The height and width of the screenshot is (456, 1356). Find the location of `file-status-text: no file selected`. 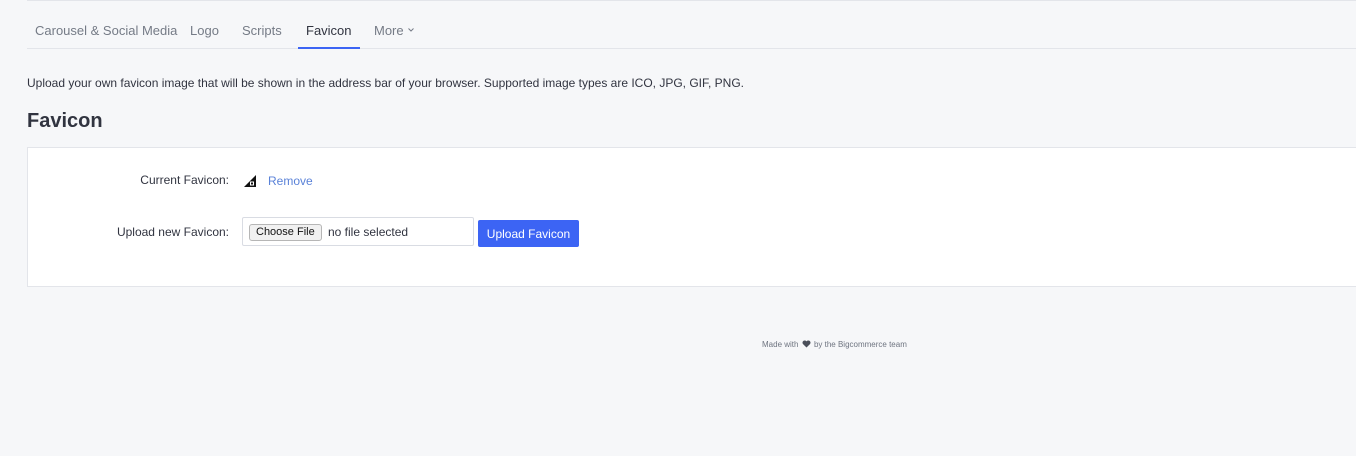

file-status-text: no file selected is located at coordinates (368, 232).